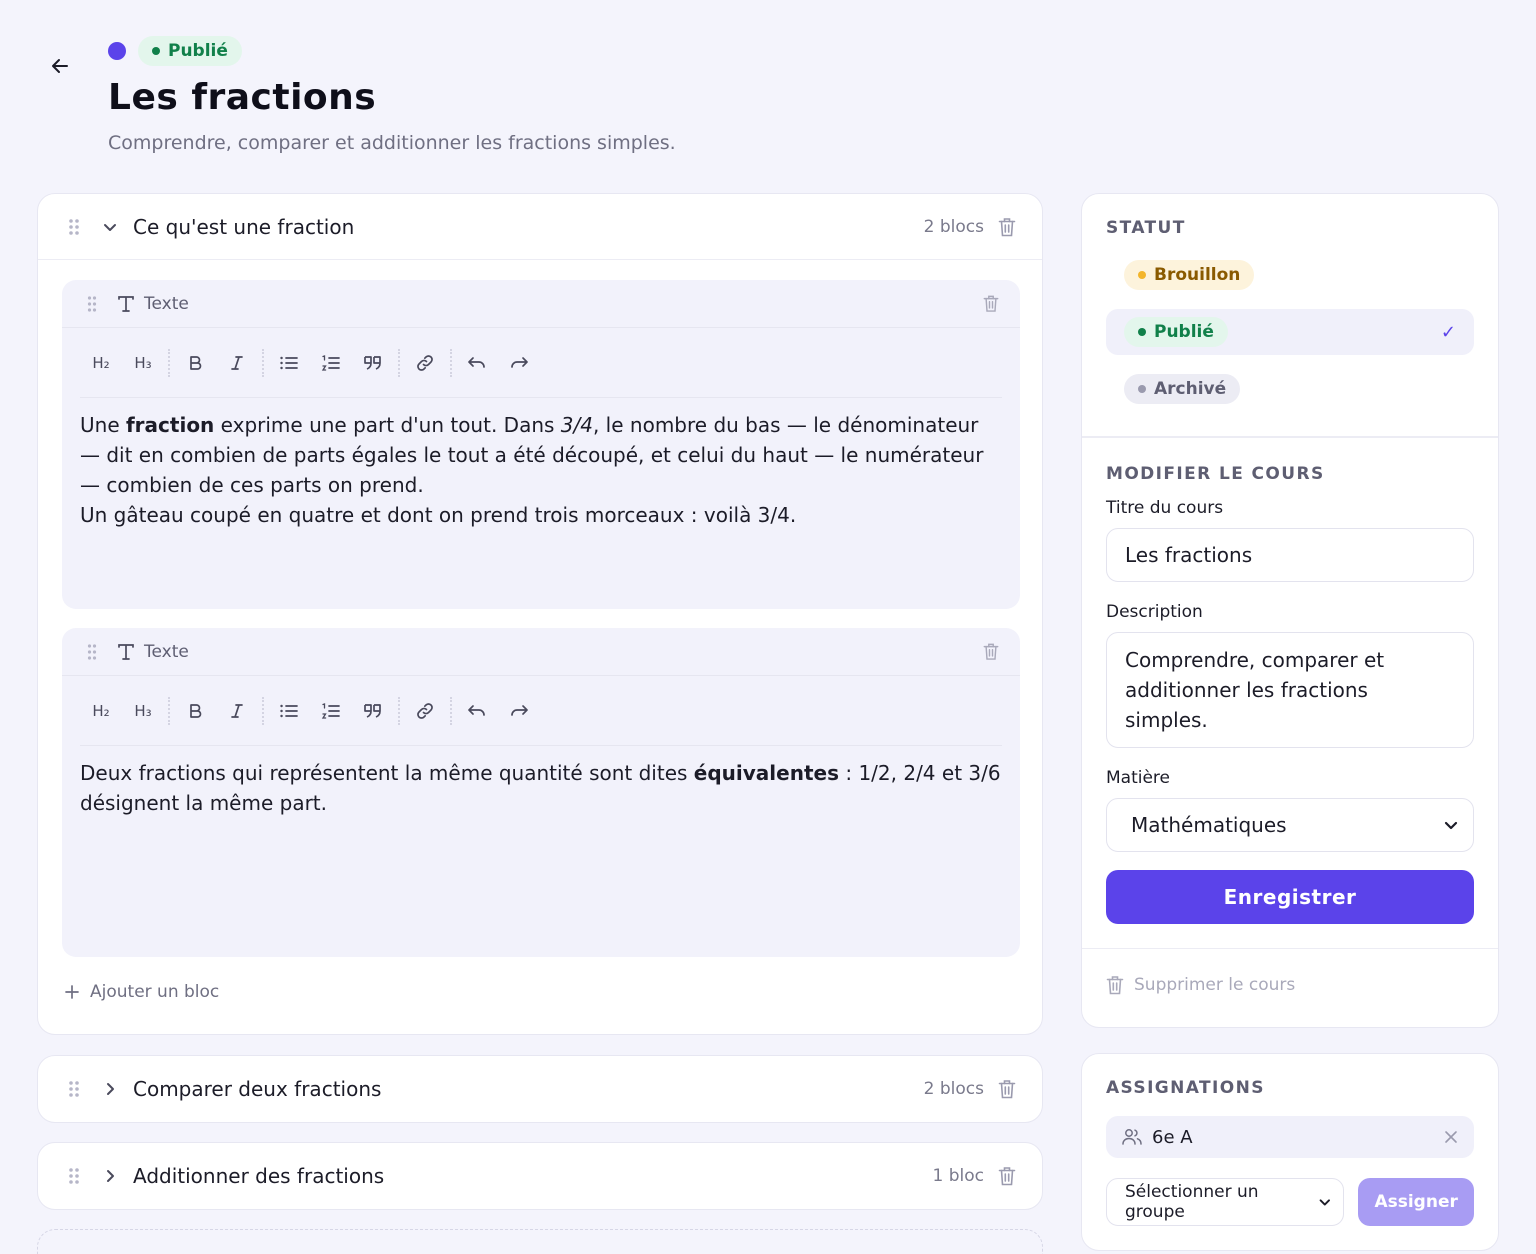 This screenshot has width=1536, height=1254. I want to click on chapter-block-count: 1 bloc, so click(958, 1176).